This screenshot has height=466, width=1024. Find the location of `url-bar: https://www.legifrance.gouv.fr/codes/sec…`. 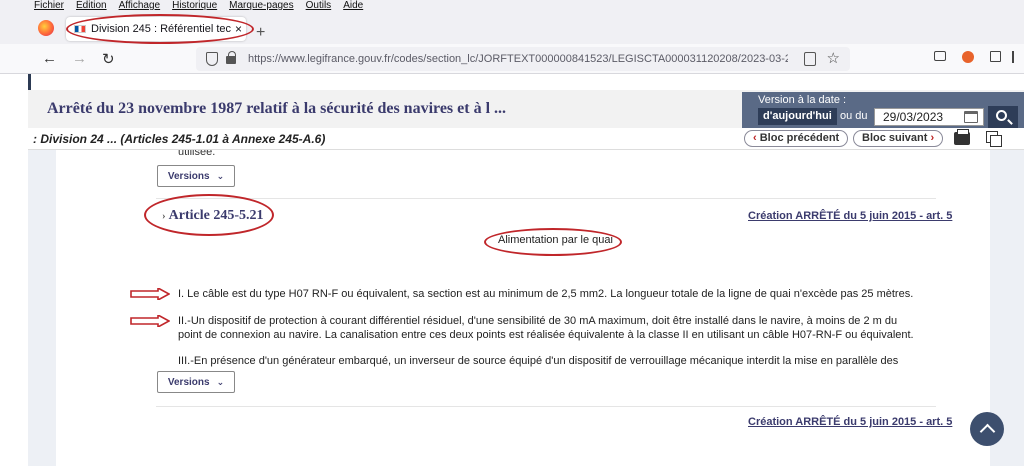

url-bar: https://www.legifrance.gouv.fr/codes/sec… is located at coordinates (523, 59).